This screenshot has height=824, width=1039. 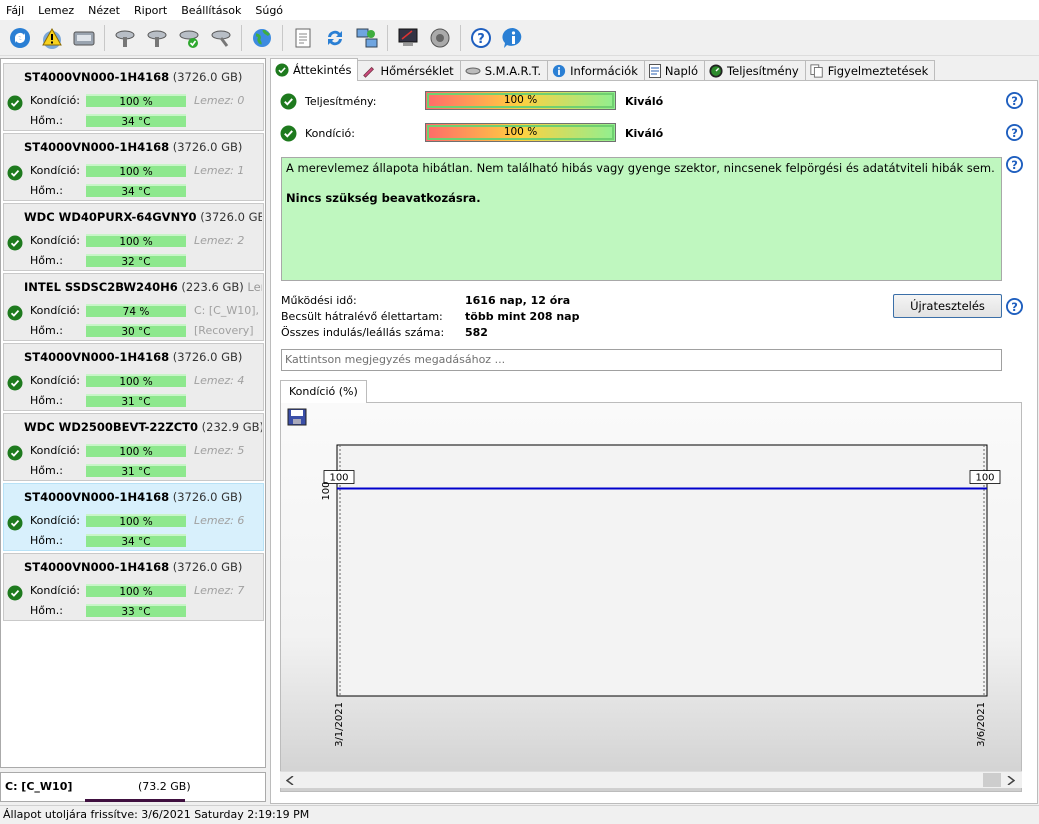 I want to click on scroll-thumb, so click(x=992, y=780).